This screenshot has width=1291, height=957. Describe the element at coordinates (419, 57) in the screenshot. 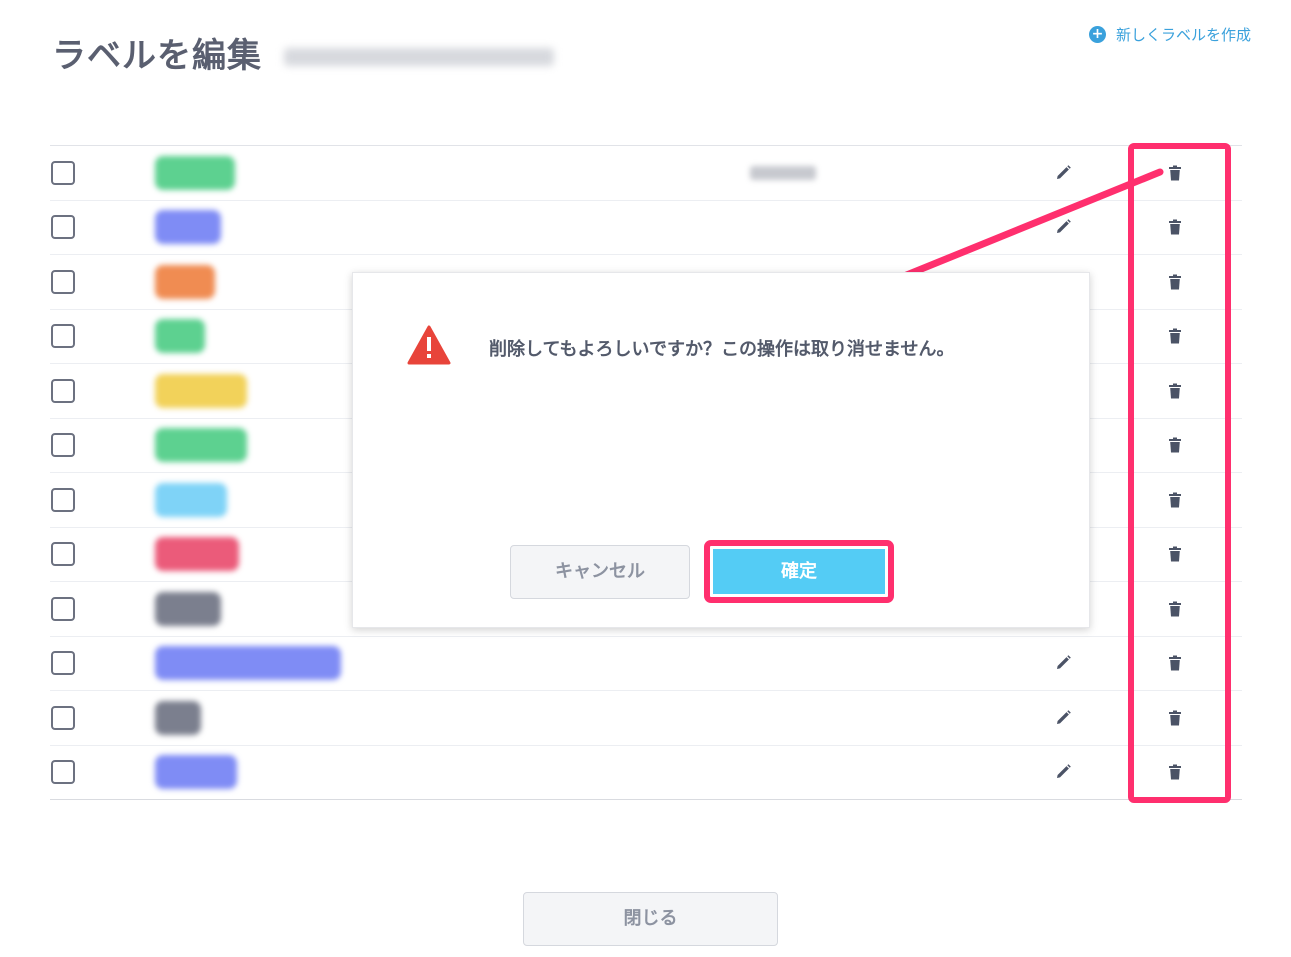

I see `subtitle-redacted` at that location.